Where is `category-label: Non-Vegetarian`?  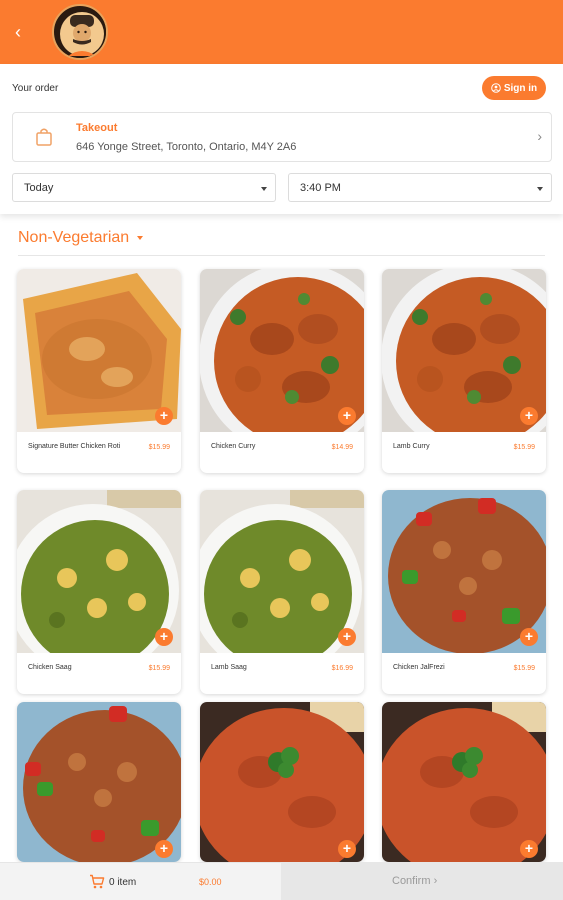 category-label: Non-Vegetarian is located at coordinates (74, 237).